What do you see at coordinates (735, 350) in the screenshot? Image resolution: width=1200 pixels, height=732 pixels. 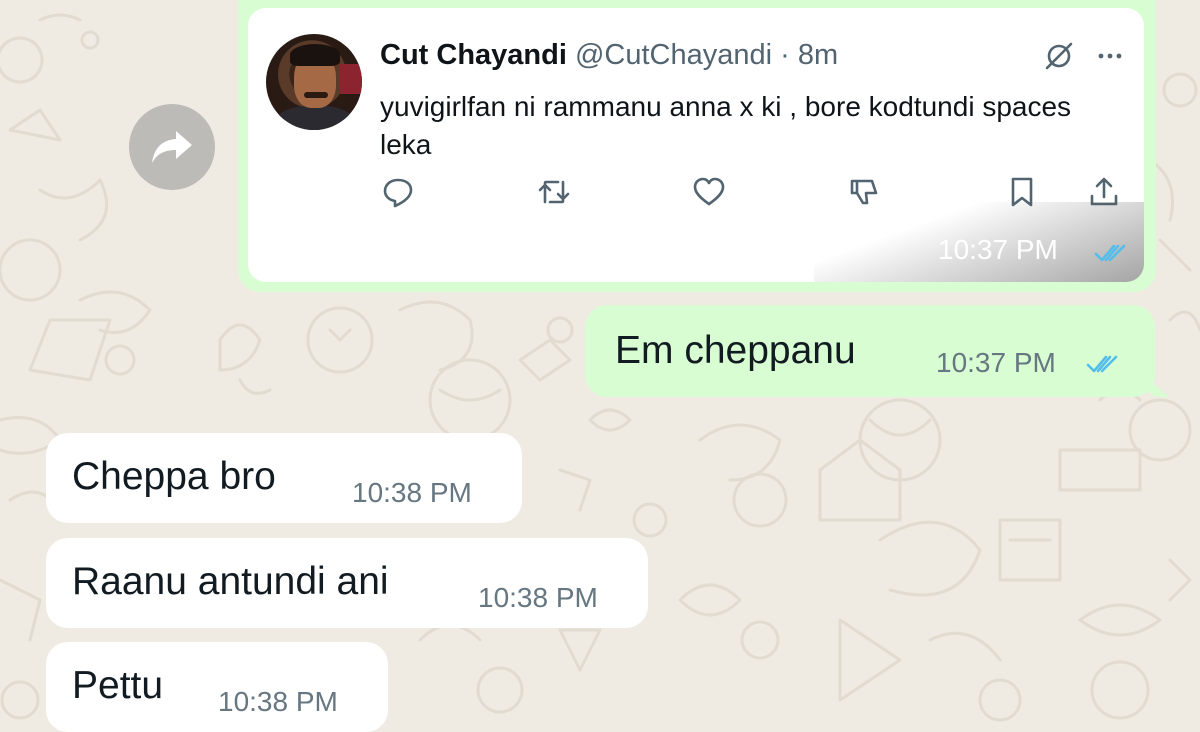 I see `message-text: Em cheppanu` at bounding box center [735, 350].